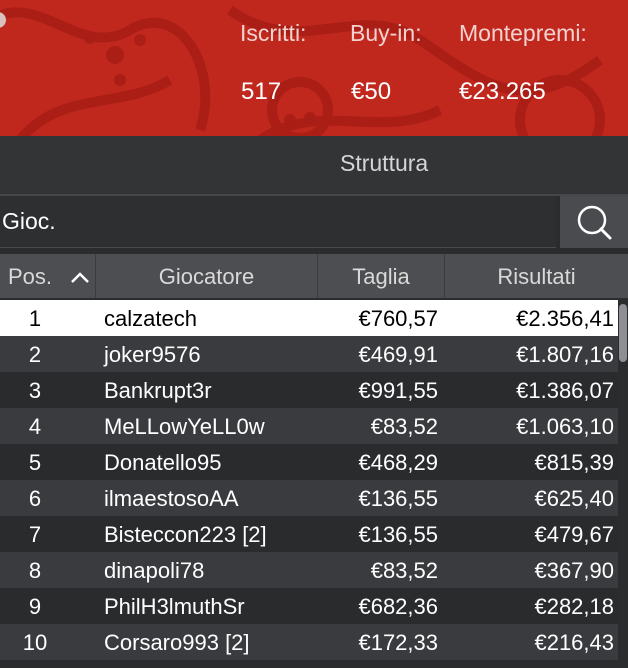 The image size is (628, 668). I want to click on table-row: 8 dinapoli78 €83,52 €367,90, so click(309, 570).